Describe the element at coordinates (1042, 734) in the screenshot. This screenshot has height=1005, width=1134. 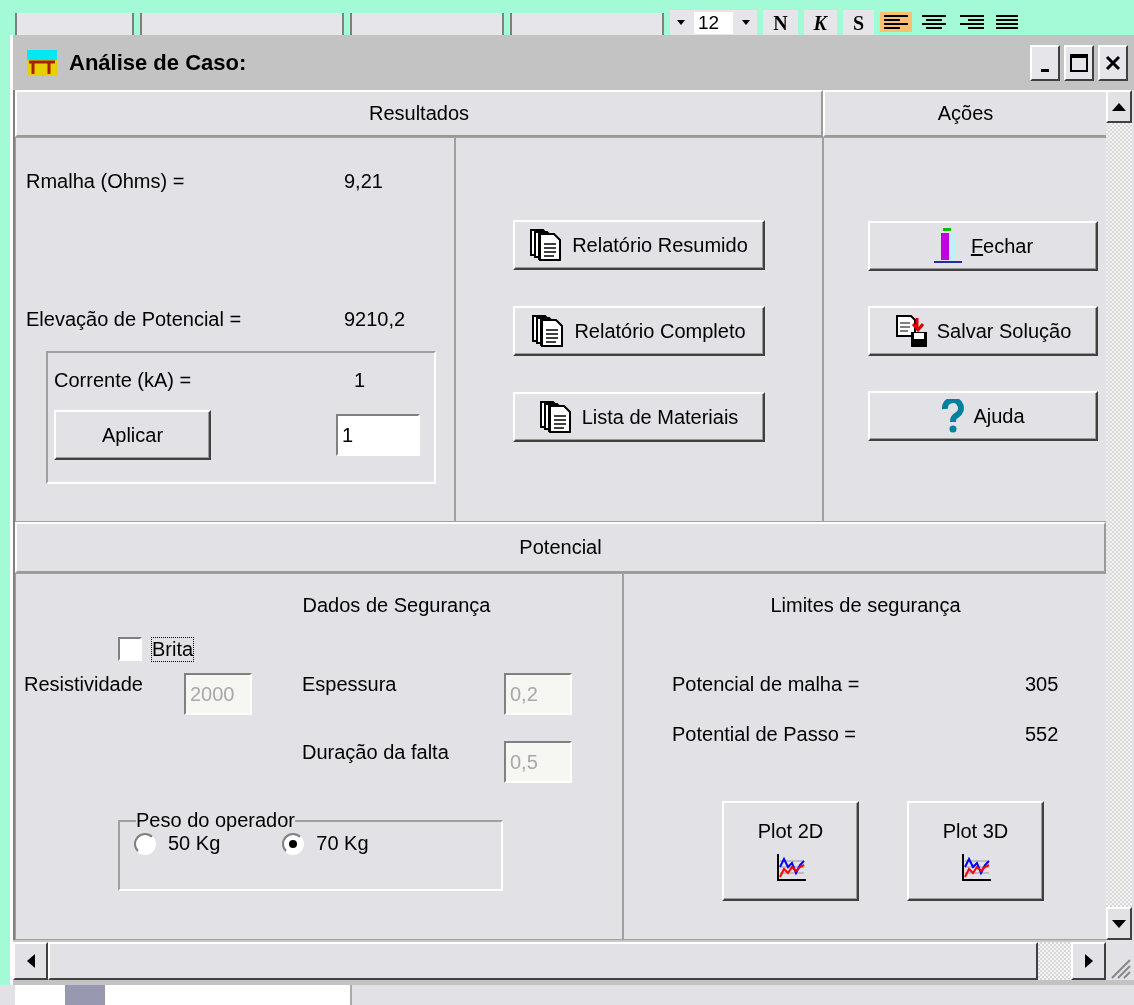
I see `limit-value: 552` at that location.